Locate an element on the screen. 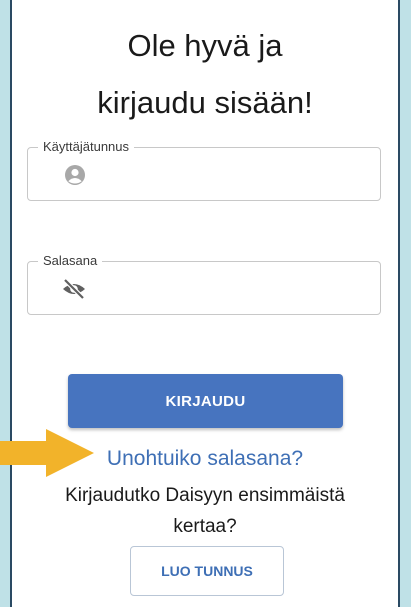 The height and width of the screenshot is (607, 411). first-time-label: Kirjaudutko Daisyyn ensimmäistä kertaa? is located at coordinates (205, 511).